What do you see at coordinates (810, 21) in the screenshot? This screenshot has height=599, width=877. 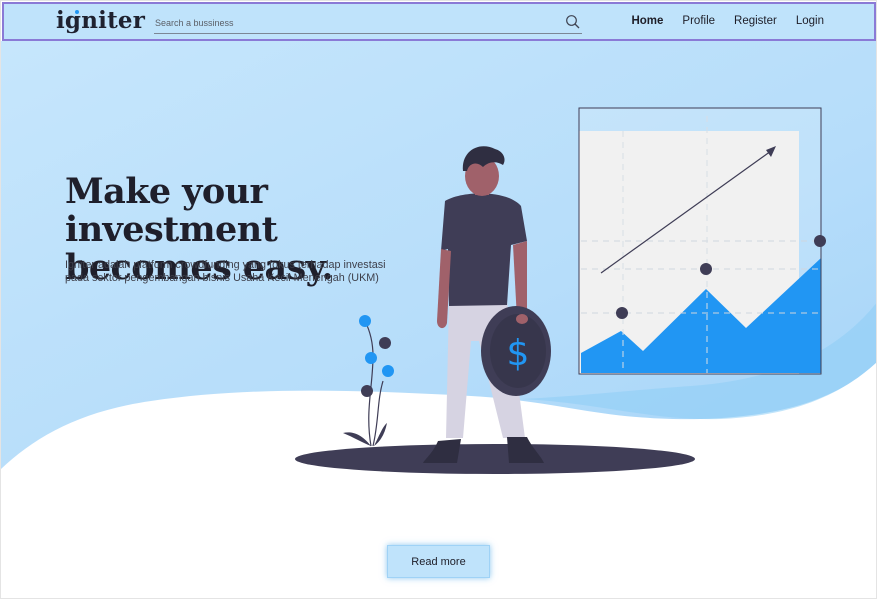 I see `nav-login-link: Login` at bounding box center [810, 21].